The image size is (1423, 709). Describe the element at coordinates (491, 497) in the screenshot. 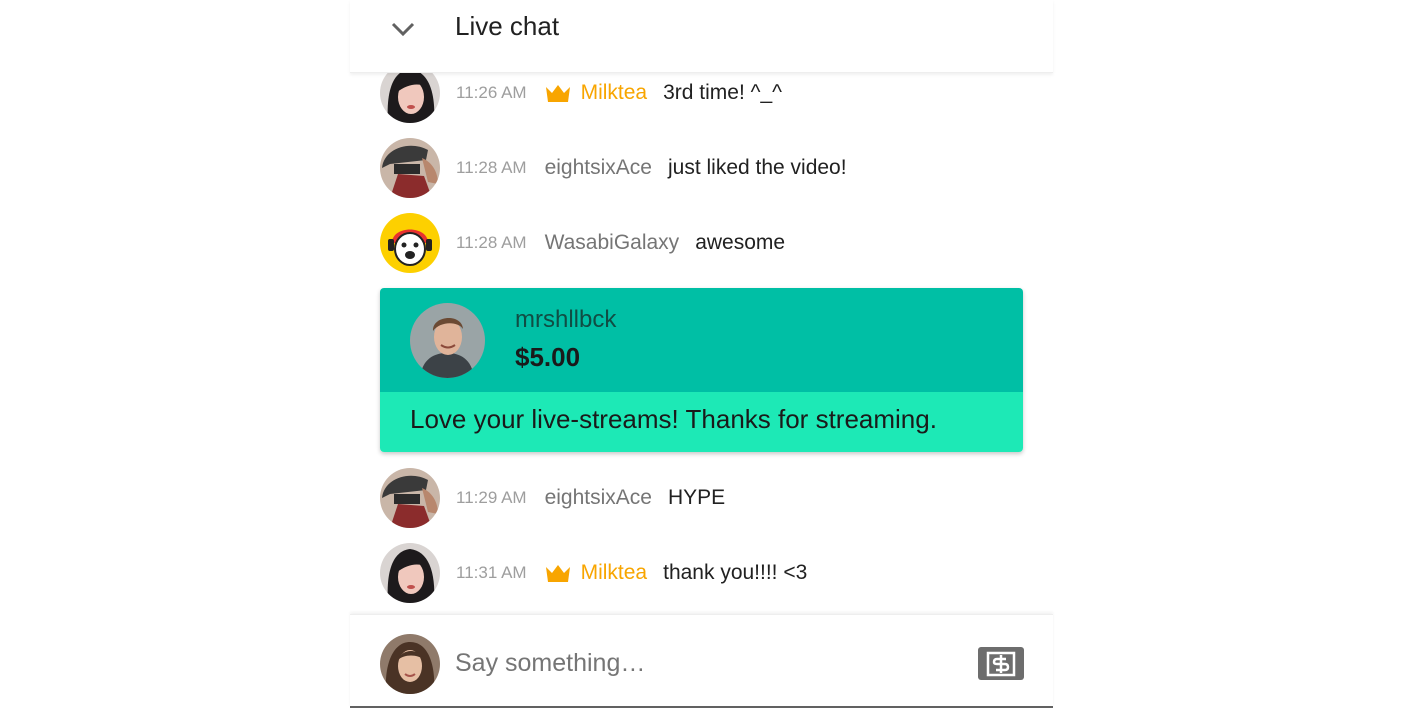

I see `message-timestamp: 11:29 AM` at that location.